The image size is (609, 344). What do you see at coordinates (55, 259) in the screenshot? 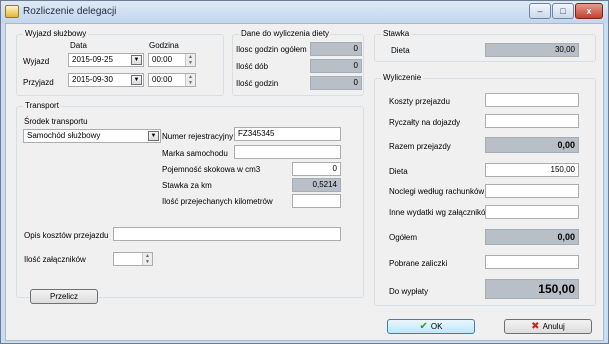
I see `zalaczniki-label: Ilość załączników` at bounding box center [55, 259].